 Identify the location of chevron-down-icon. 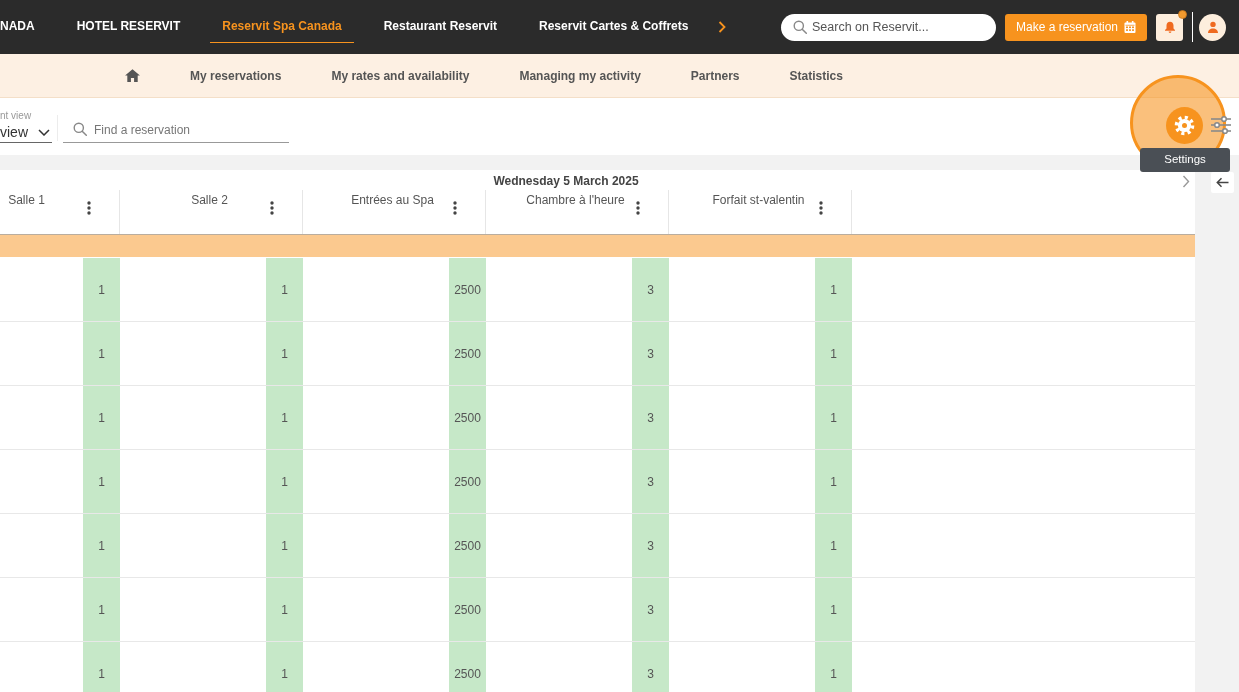
(44, 132).